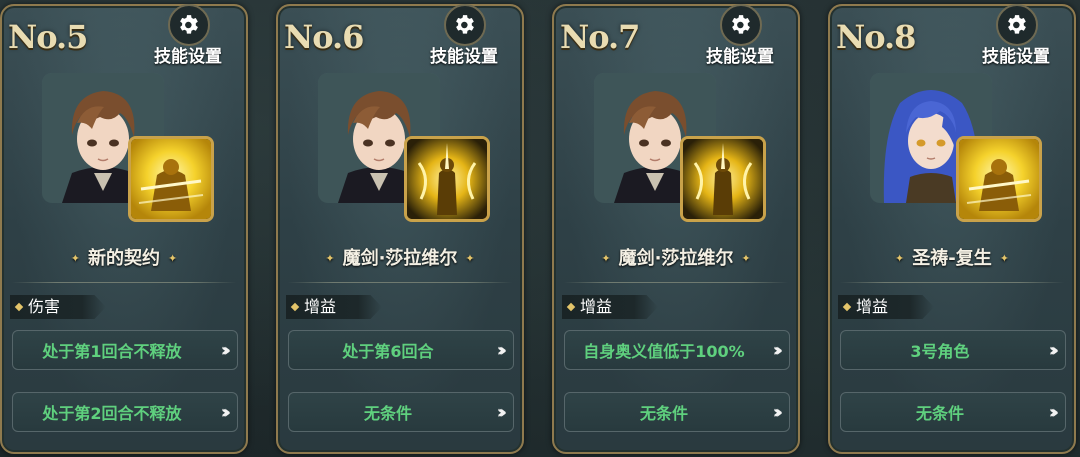 The image size is (1080, 457). Describe the element at coordinates (388, 351) in the screenshot. I see `condition-label: 处于第6回合` at that location.